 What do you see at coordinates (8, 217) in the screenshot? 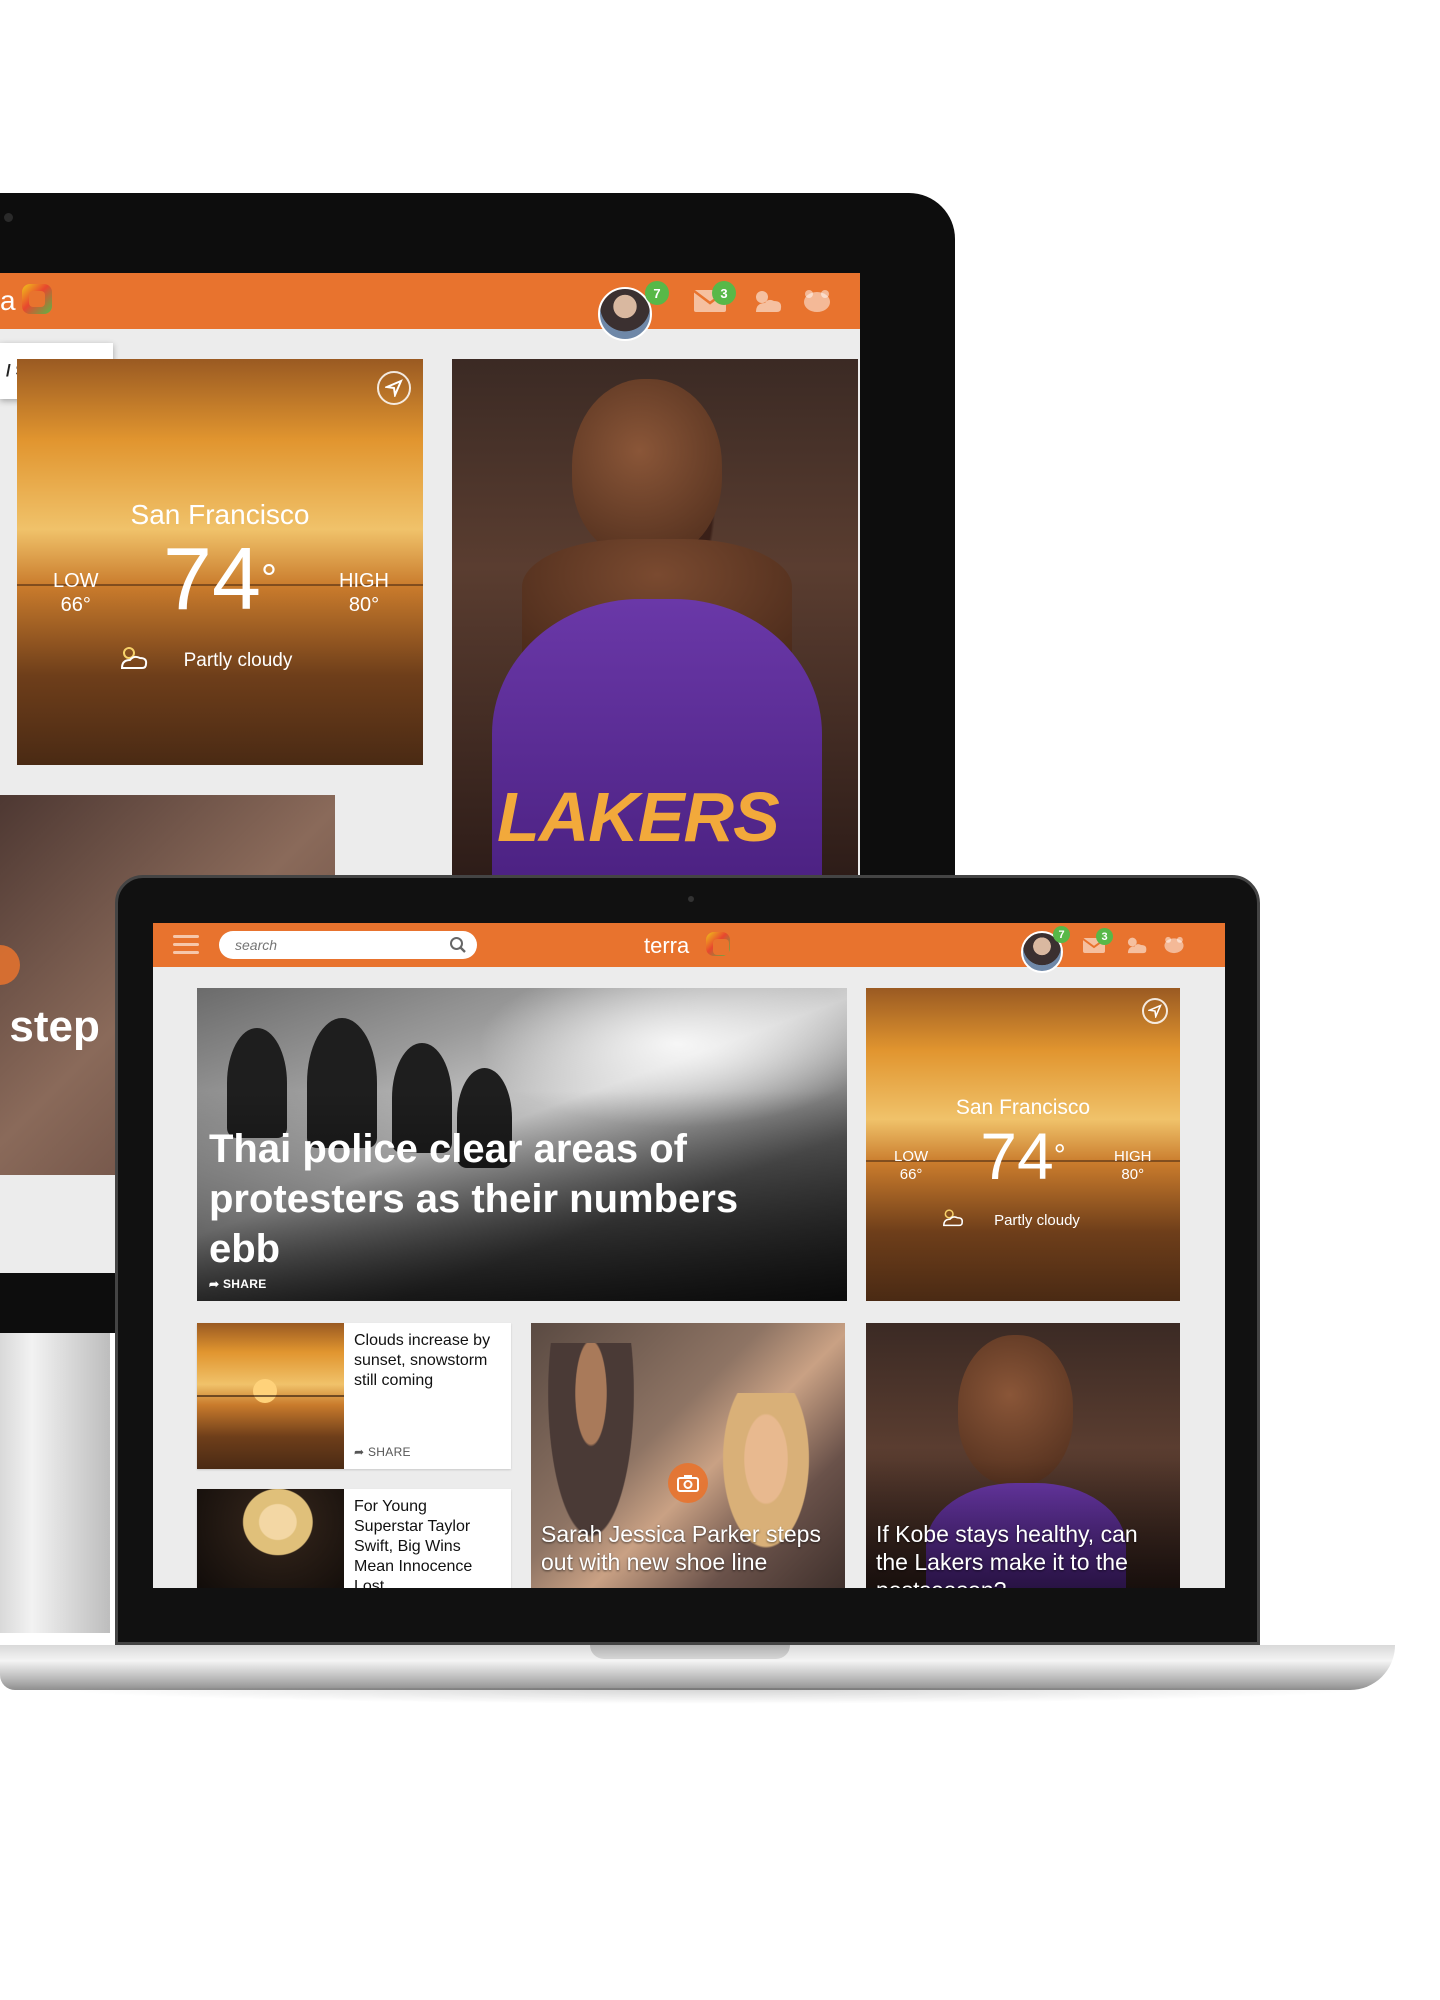
I see `monitor-camera` at bounding box center [8, 217].